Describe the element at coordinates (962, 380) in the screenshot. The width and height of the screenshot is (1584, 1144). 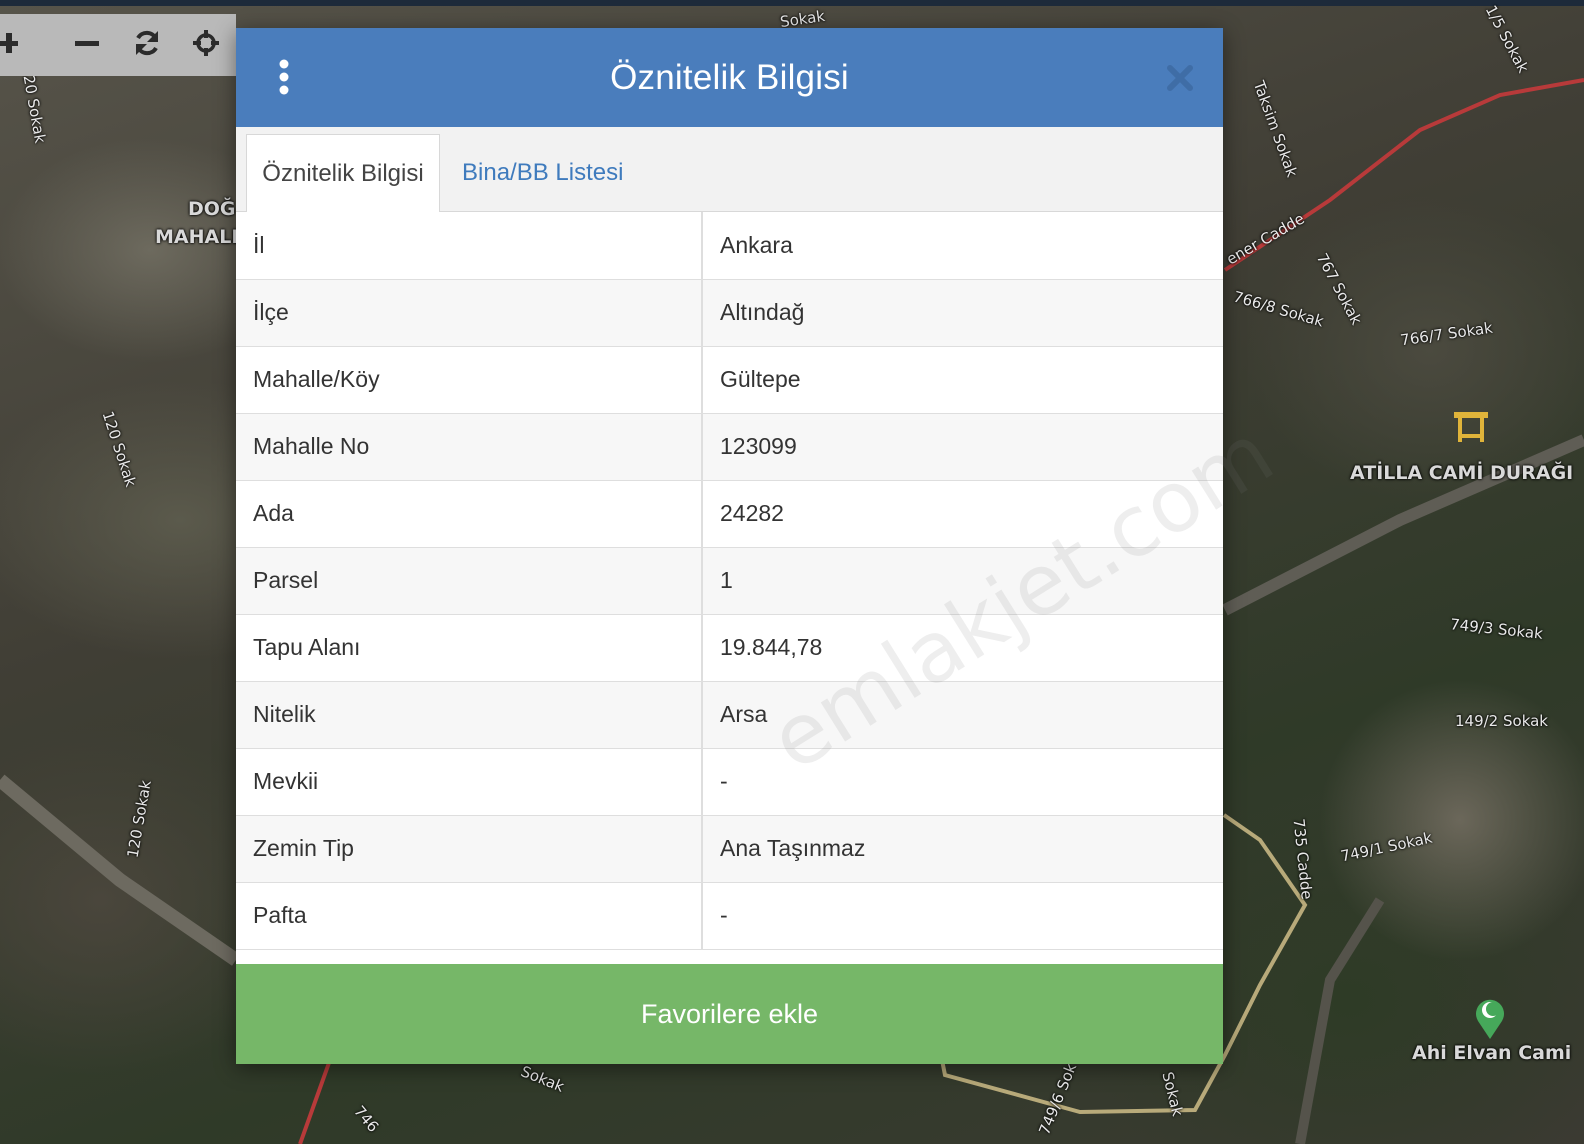
I see `attribute-value: Gültepe` at that location.